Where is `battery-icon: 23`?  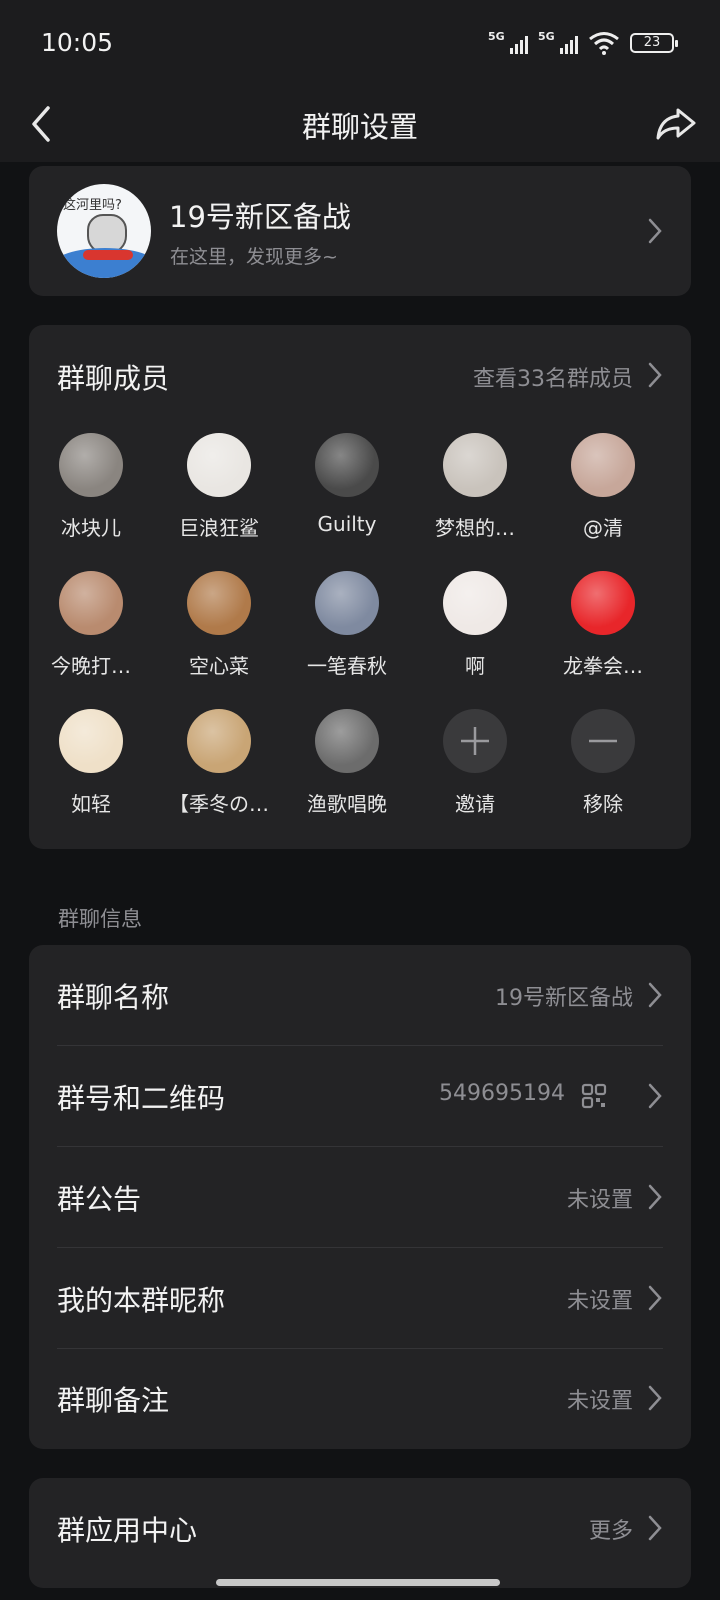
battery-icon: 23 is located at coordinates (654, 43).